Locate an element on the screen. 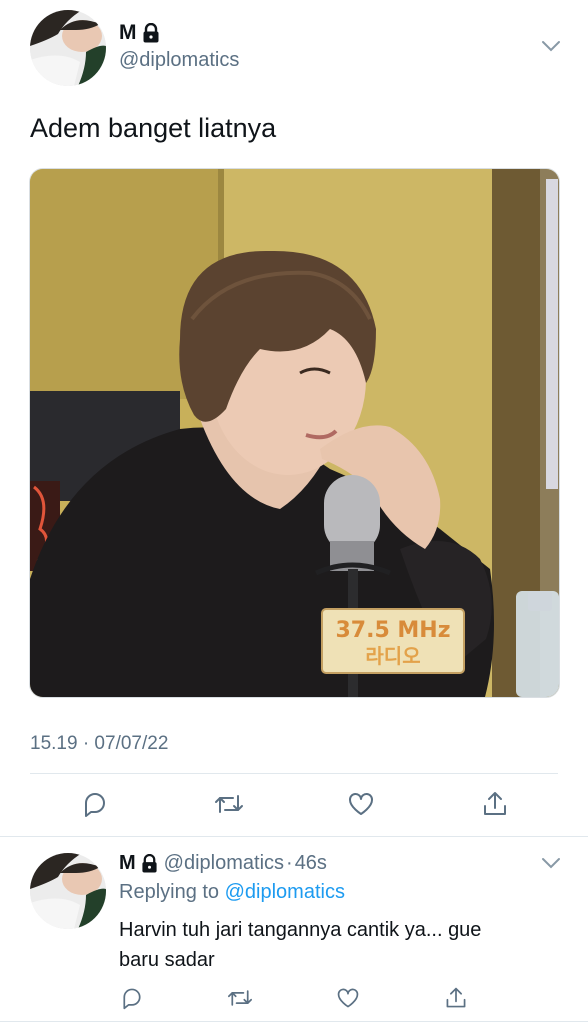  display-name-text: M is located at coordinates (128, 33).